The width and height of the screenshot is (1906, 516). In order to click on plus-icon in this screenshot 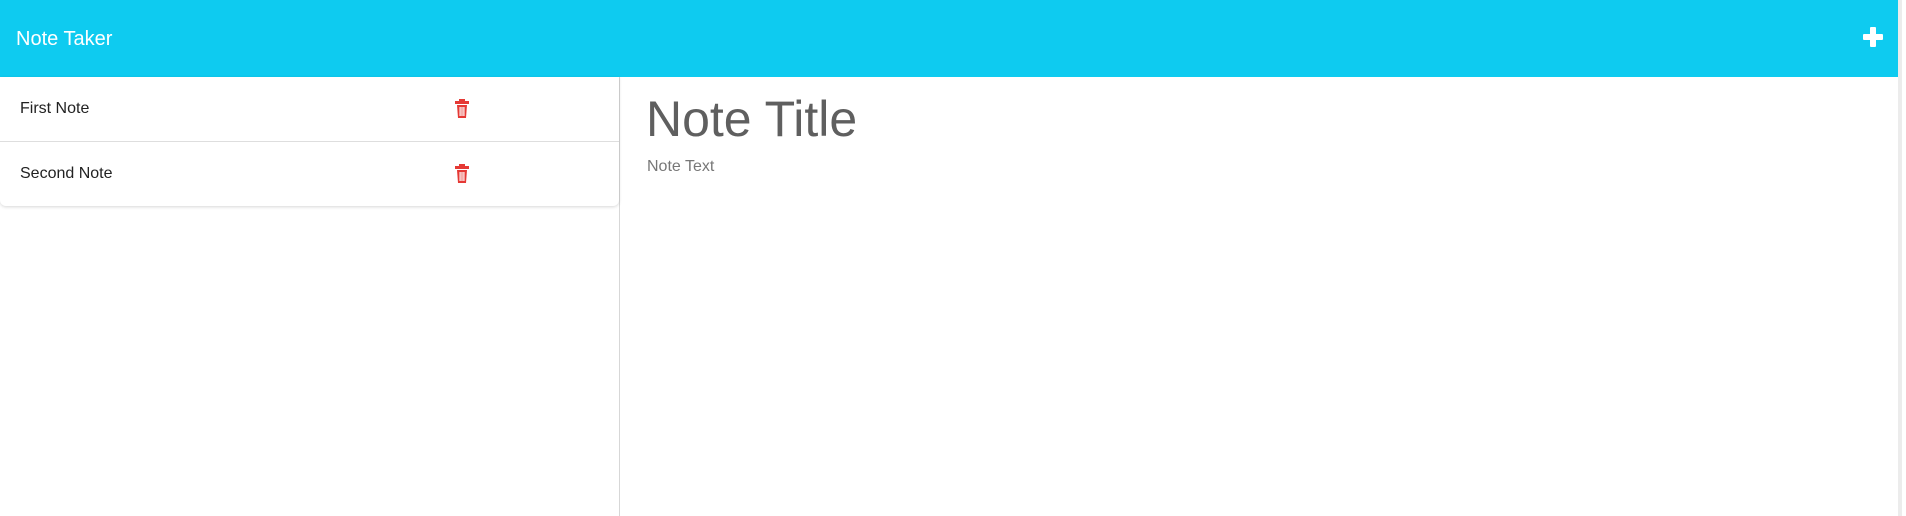, I will do `click(1873, 37)`.